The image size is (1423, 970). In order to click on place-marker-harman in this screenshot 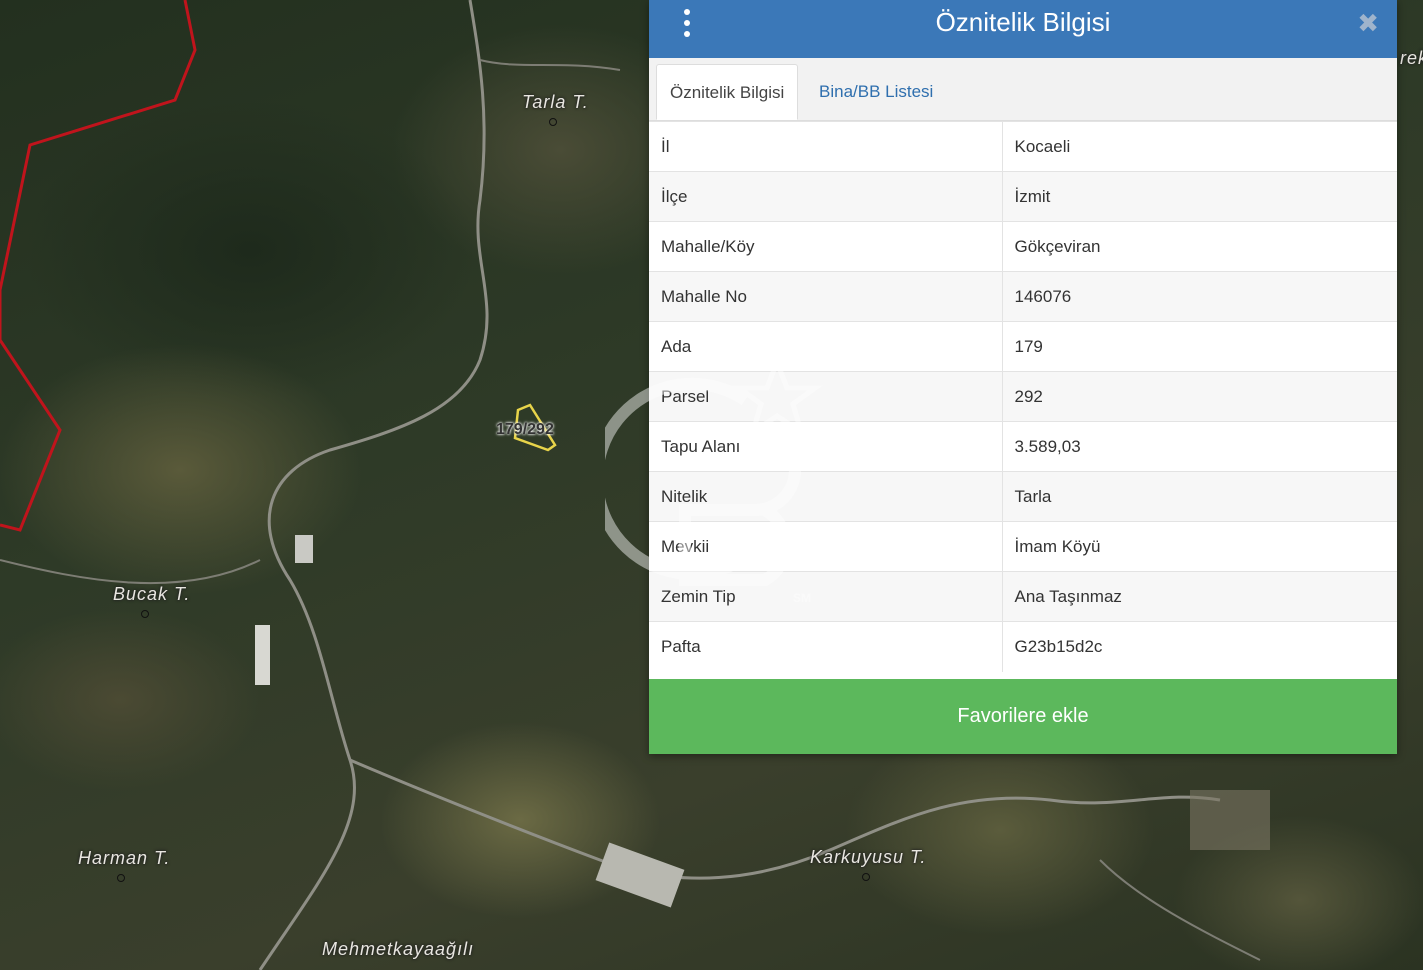, I will do `click(121, 878)`.